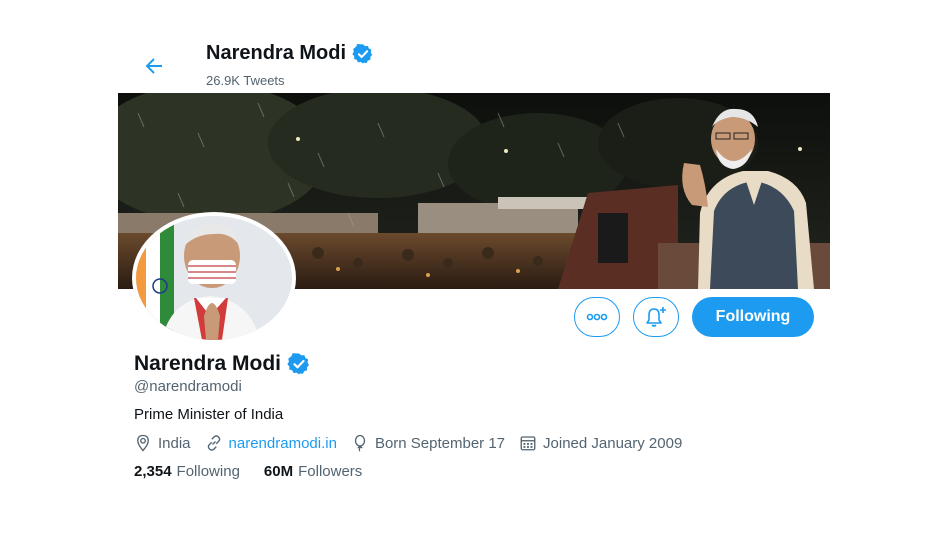 Image resolution: width=948 pixels, height=533 pixels. Describe the element at coordinates (260, 471) in the screenshot. I see `profile-stats: 2,354 Following 60M Followers` at that location.